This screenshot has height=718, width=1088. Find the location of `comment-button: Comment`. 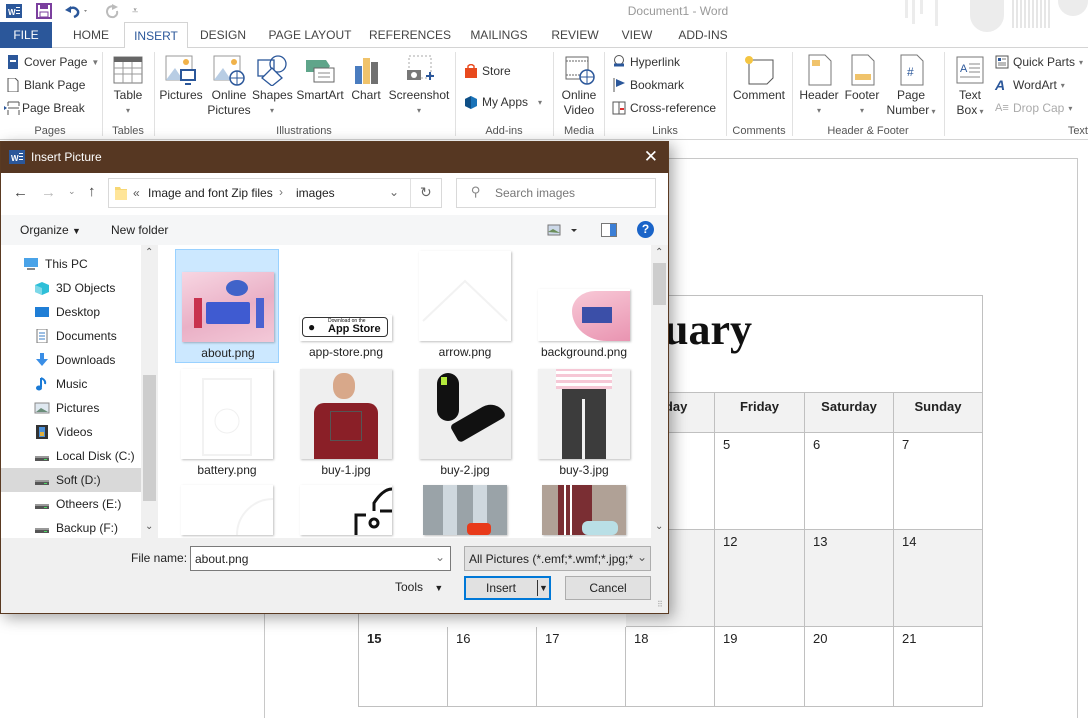

comment-button: Comment is located at coordinates (759, 78).